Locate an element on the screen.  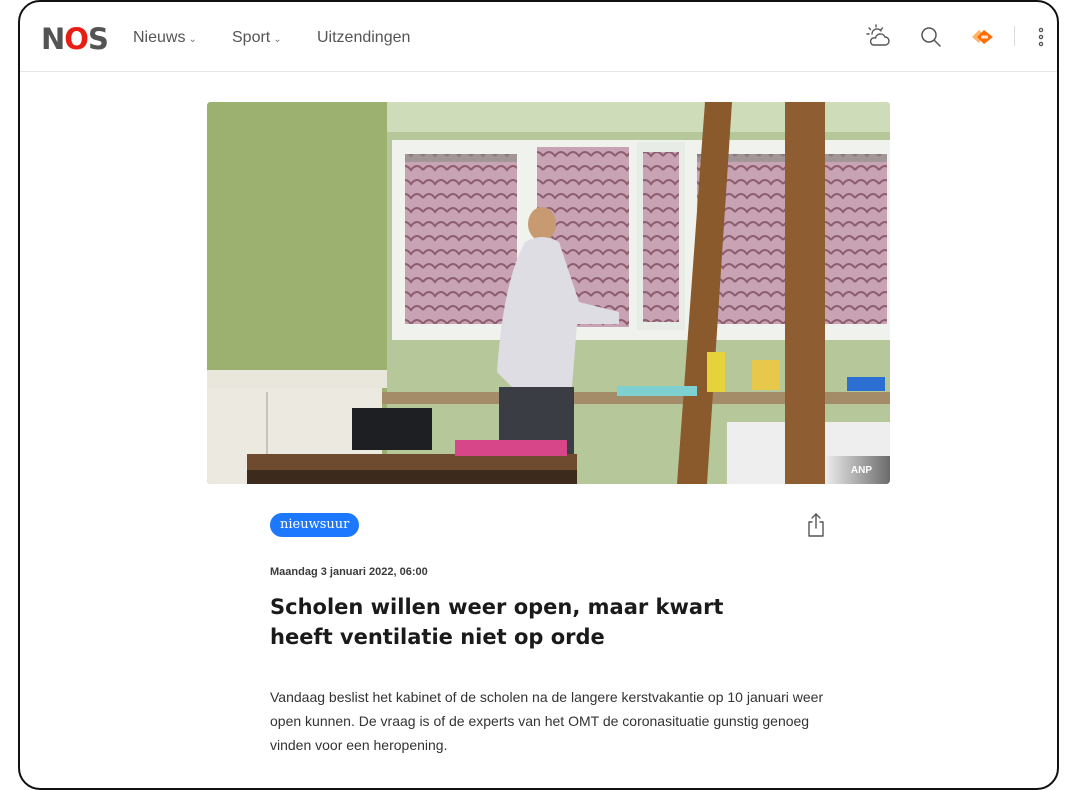
nav-item-nieuws: Nieuws ⌄ is located at coordinates (165, 38).